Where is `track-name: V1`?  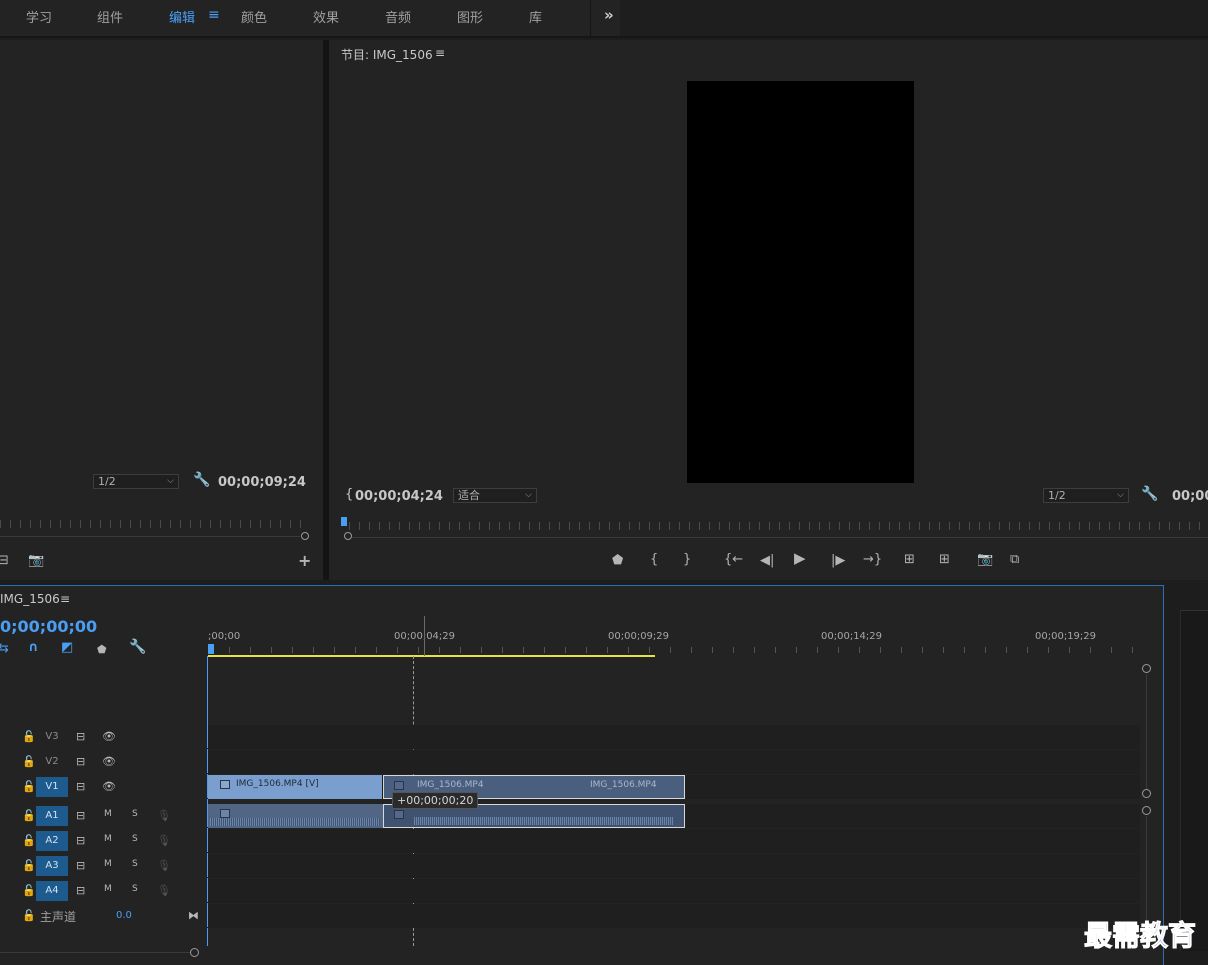 track-name: V1 is located at coordinates (52, 787).